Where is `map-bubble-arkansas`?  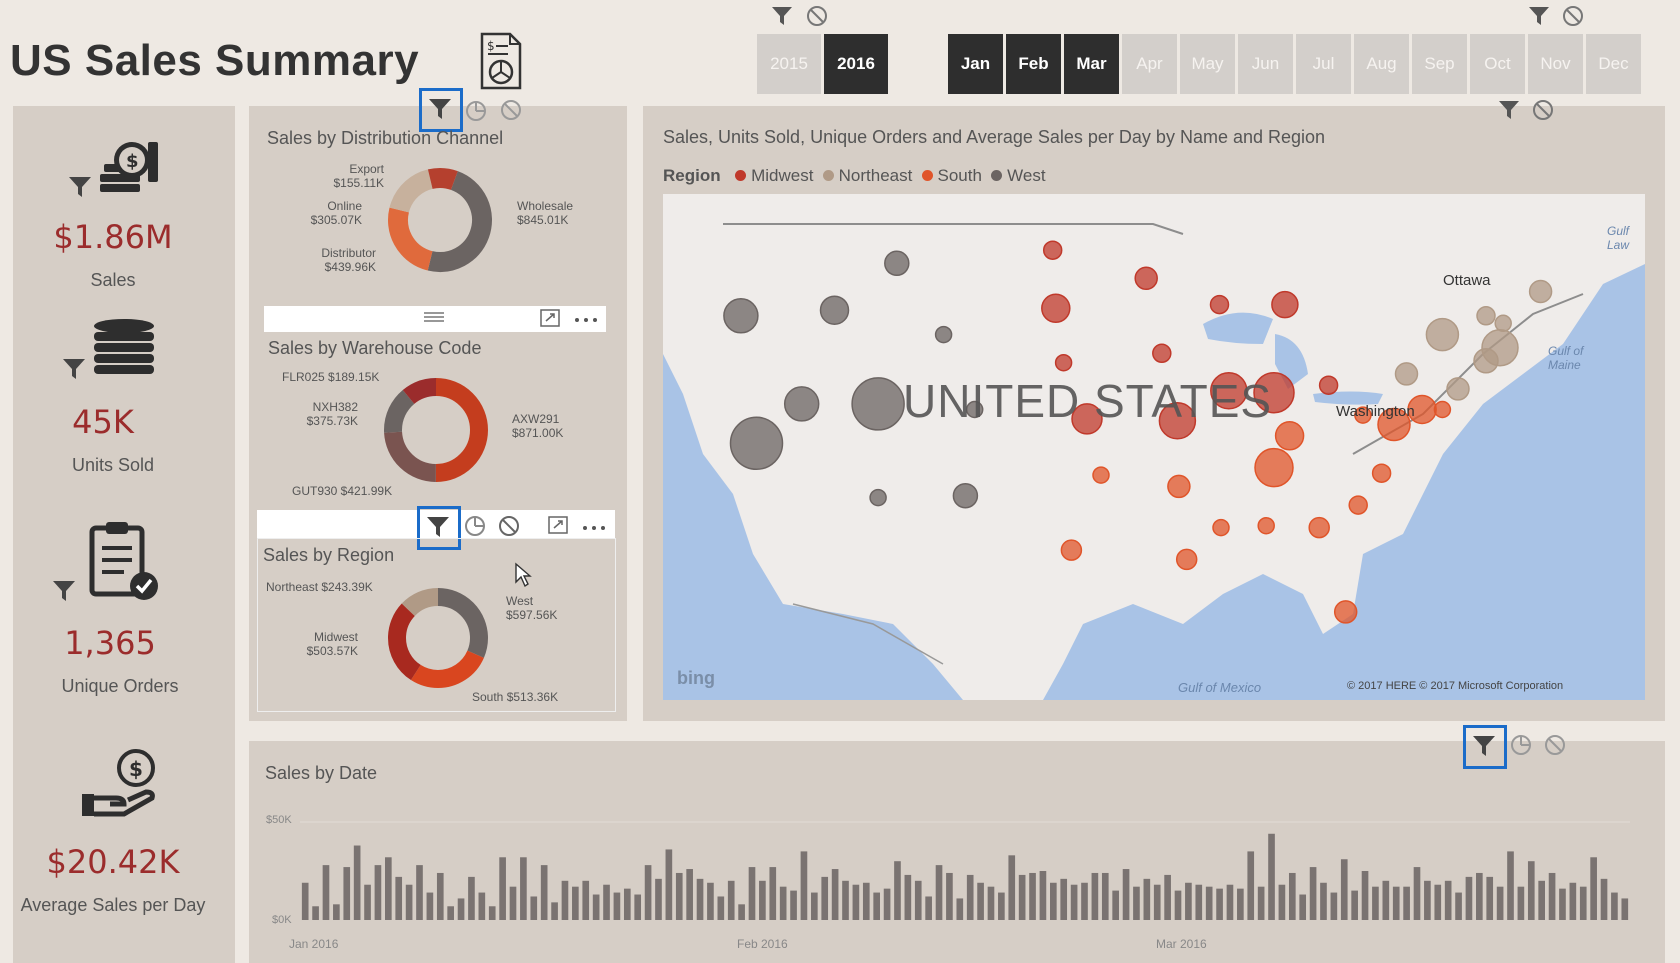
map-bubble-arkansas is located at coordinates (1179, 486).